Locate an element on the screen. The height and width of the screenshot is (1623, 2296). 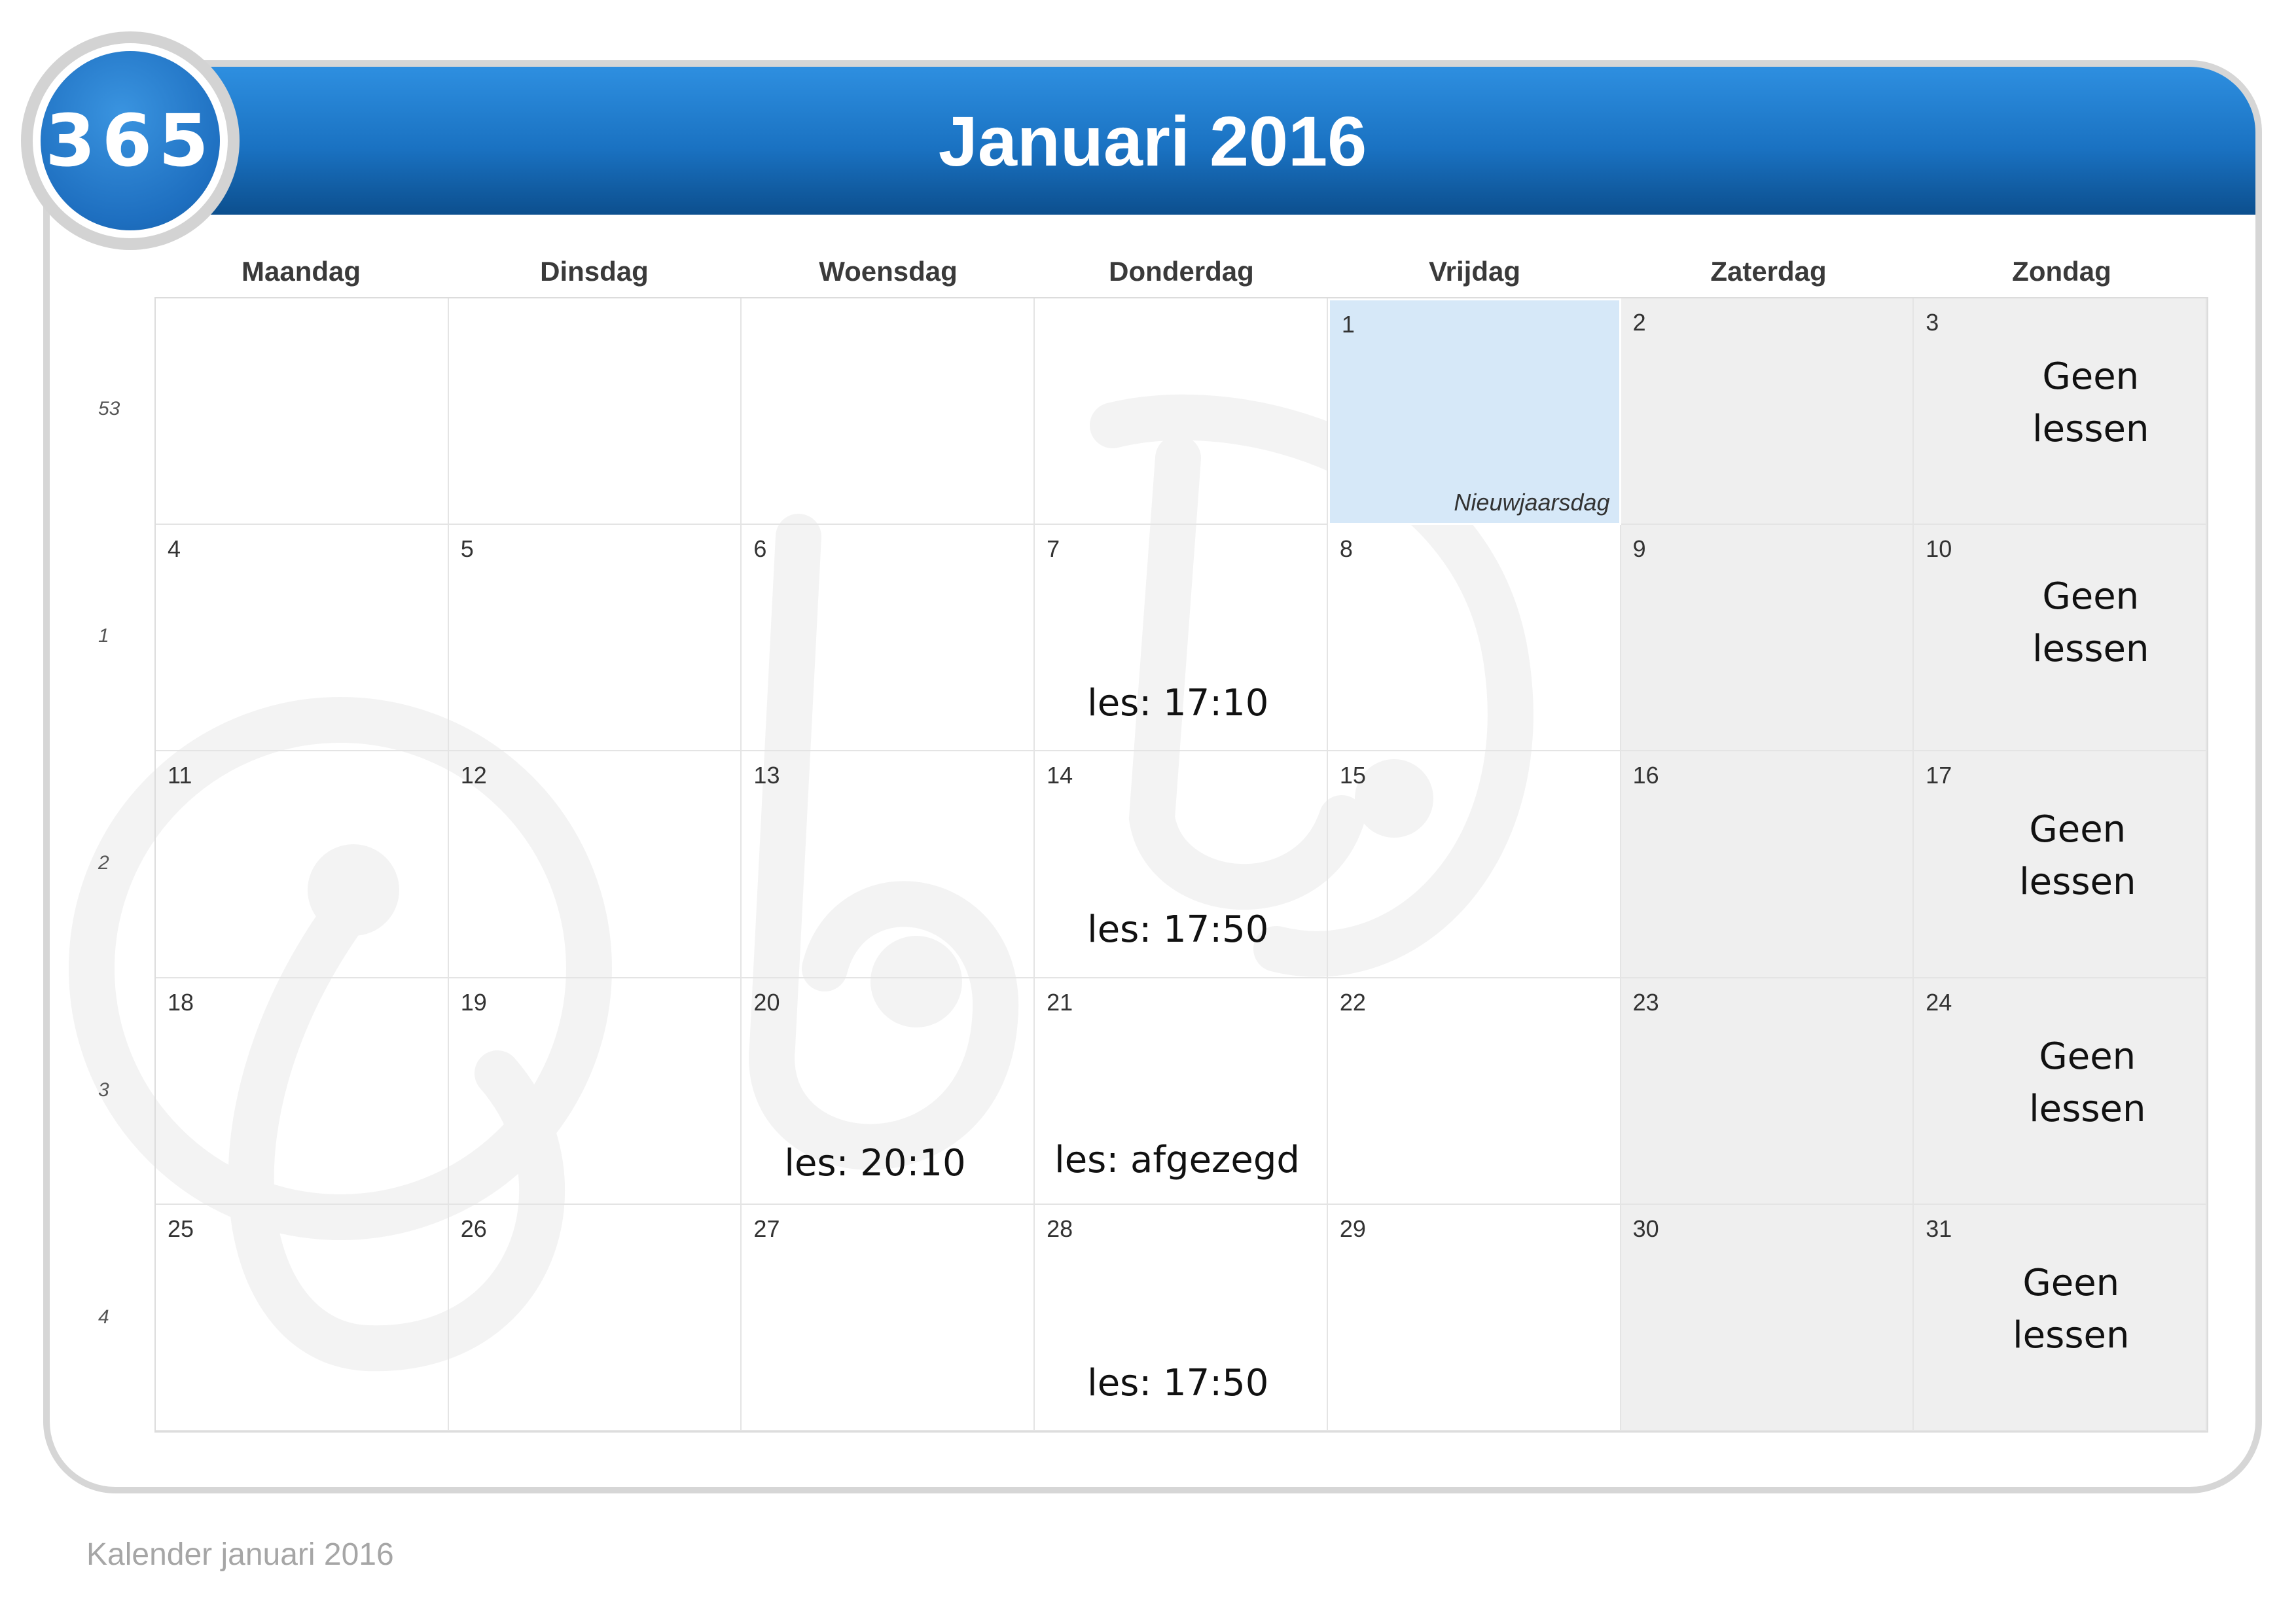
week-number: 3 is located at coordinates (103, 1090).